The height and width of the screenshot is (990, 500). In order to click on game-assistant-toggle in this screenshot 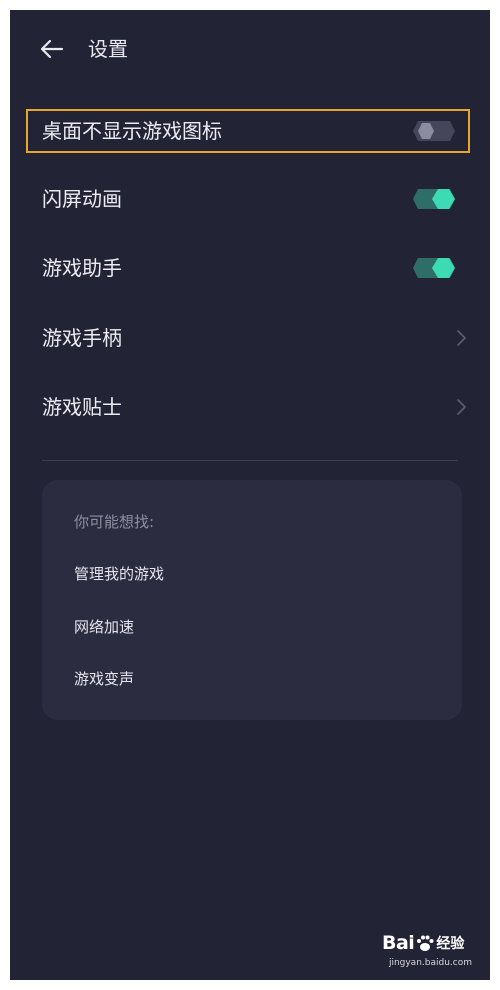, I will do `click(434, 268)`.